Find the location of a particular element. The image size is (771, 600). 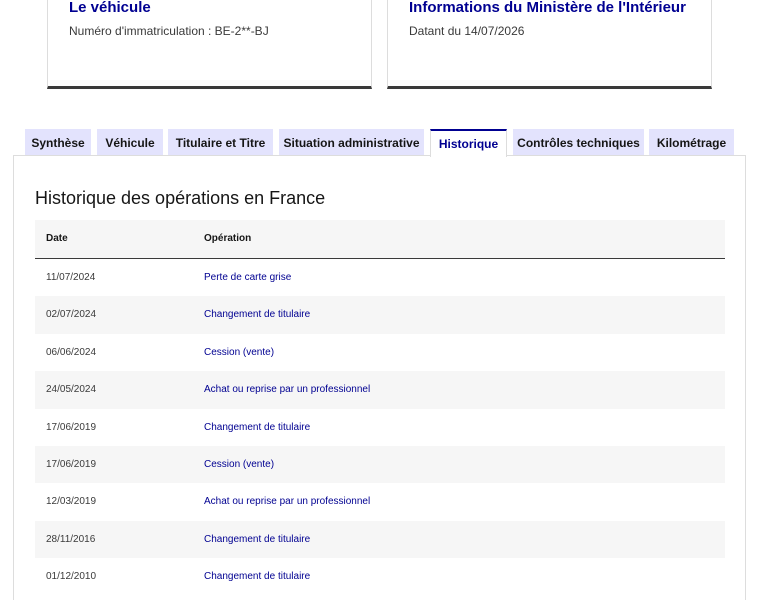

tab-historique: Historique is located at coordinates (468, 143).